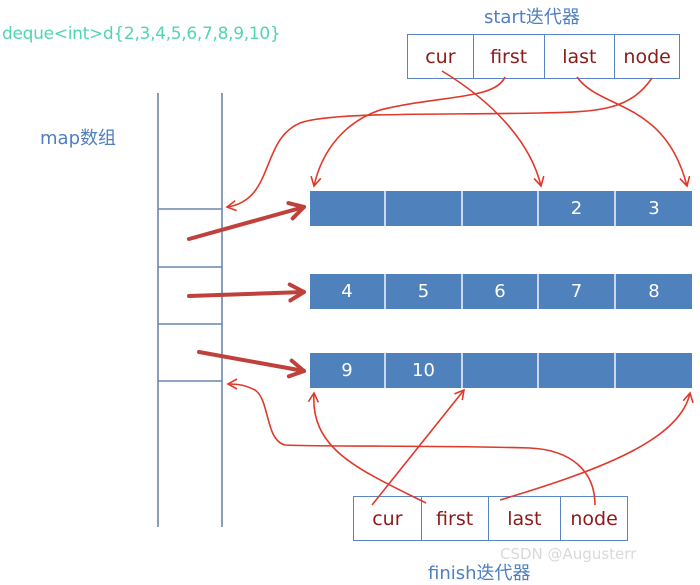 The width and height of the screenshot is (700, 585). Describe the element at coordinates (418, 447) in the screenshot. I see `finish-cur-pointer` at that location.